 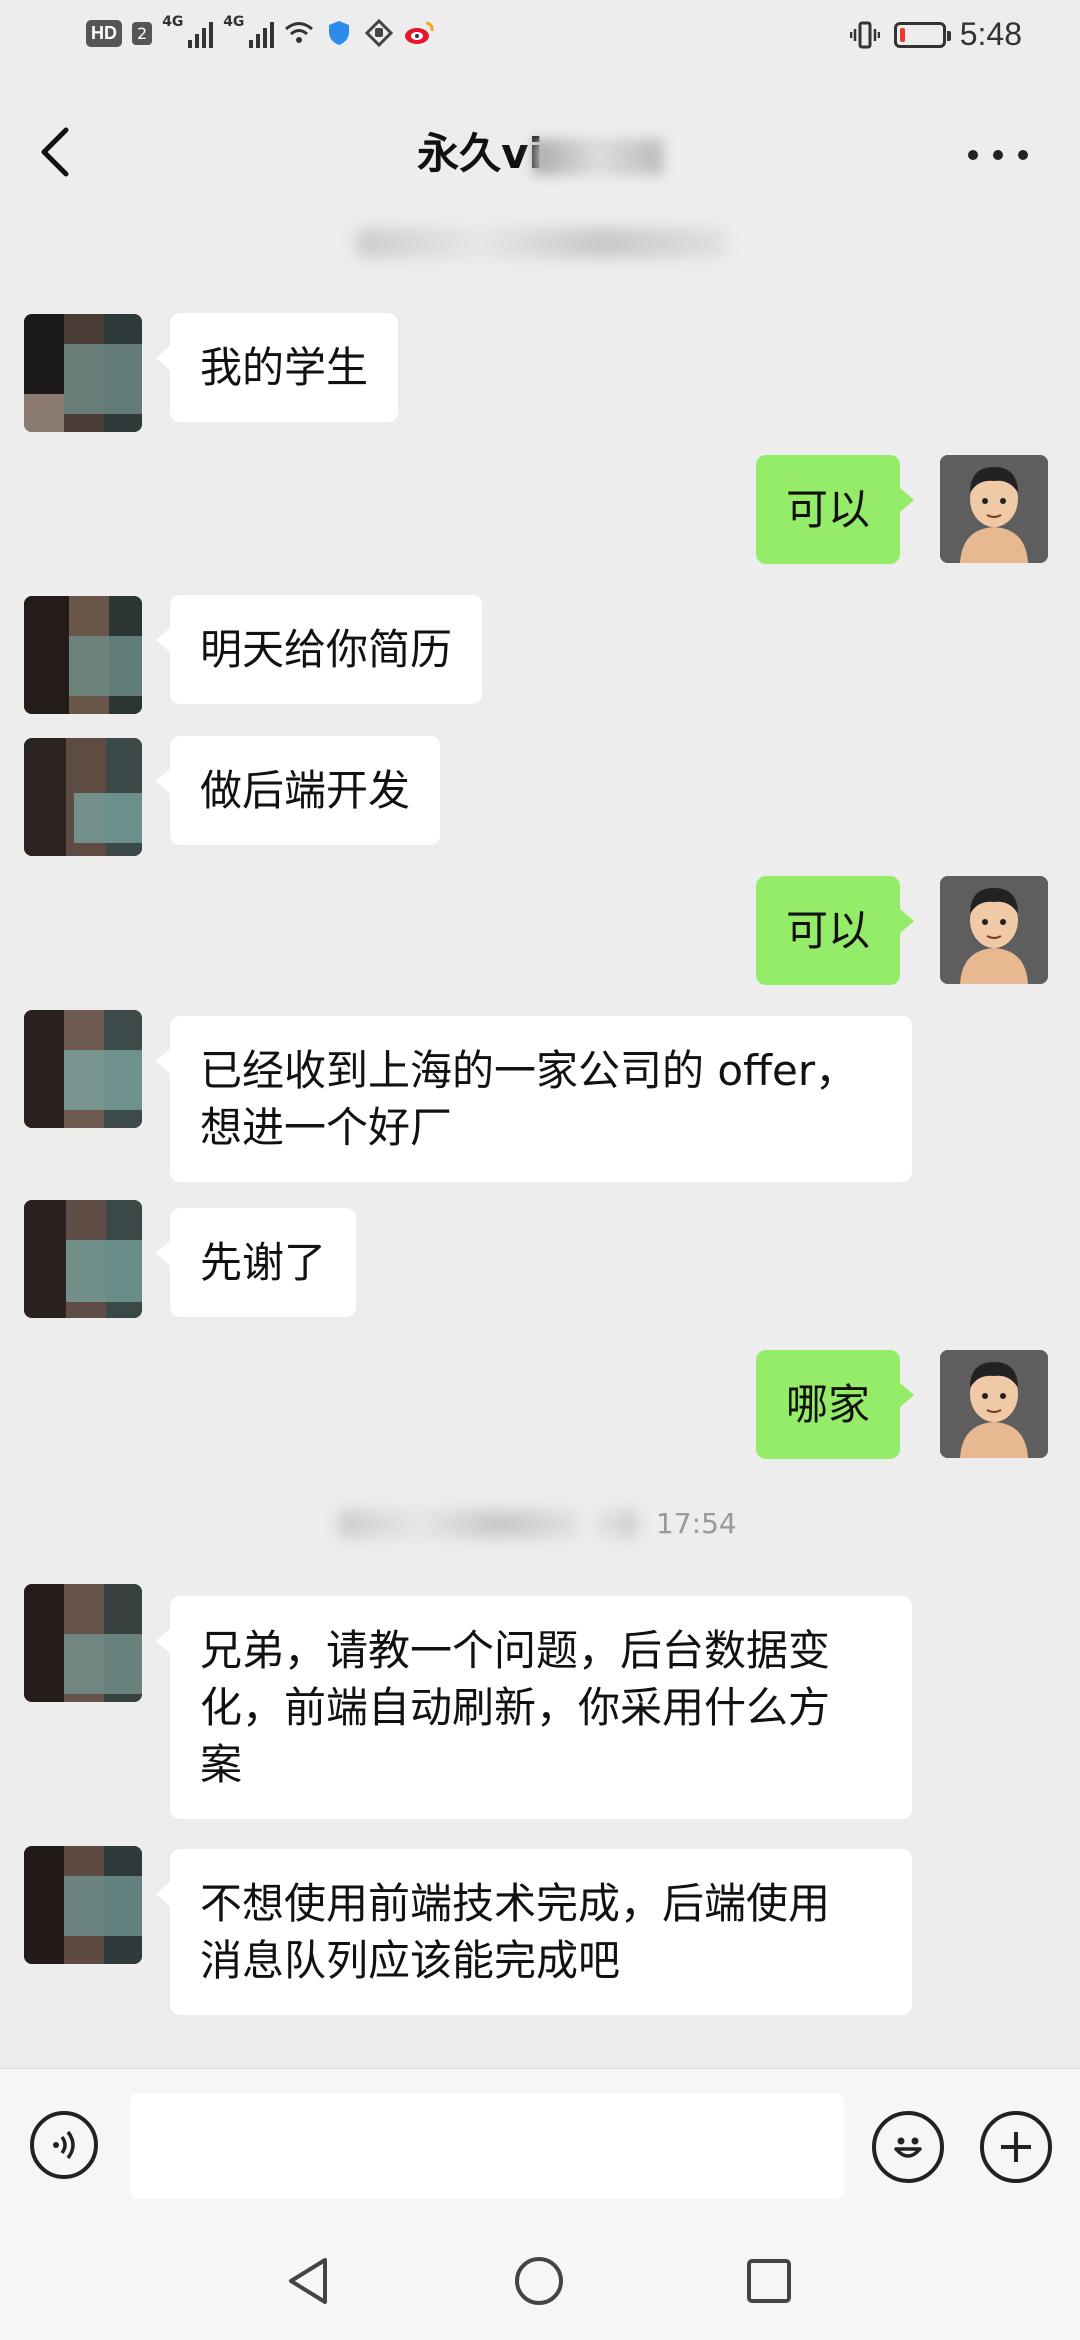 What do you see at coordinates (597, 156) in the screenshot?
I see `redacted-title-part` at bounding box center [597, 156].